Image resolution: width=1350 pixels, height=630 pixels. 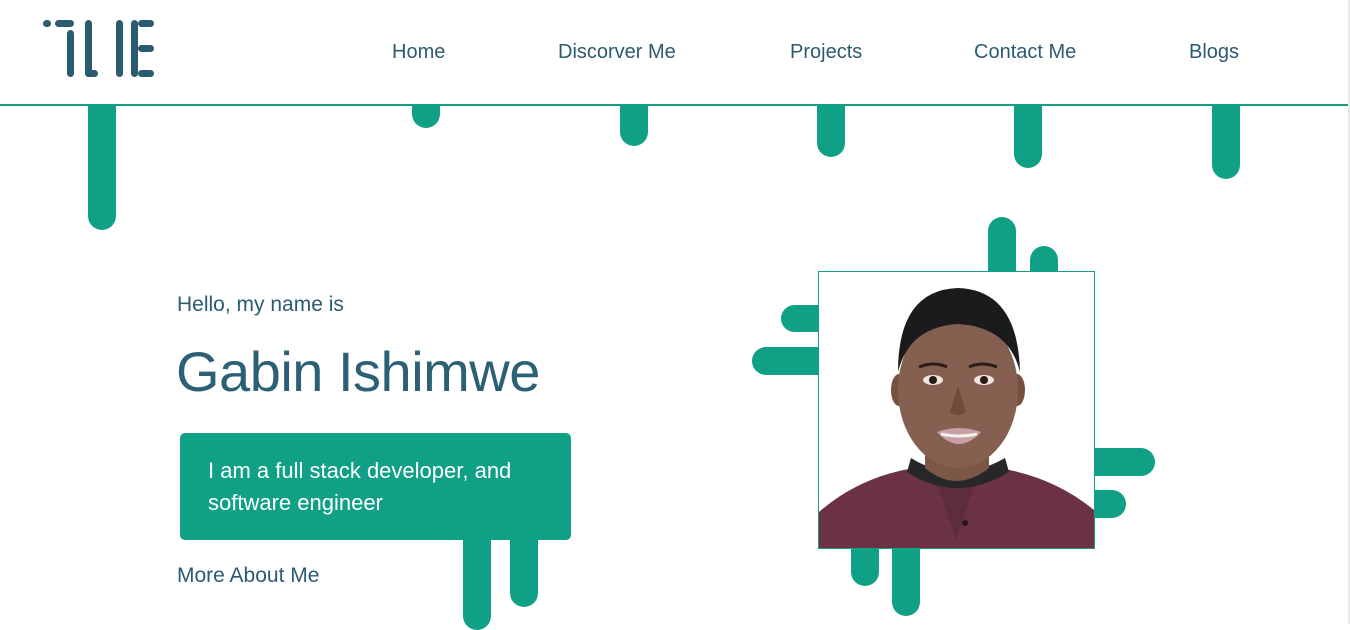 I want to click on nav-home: Home, so click(x=418, y=52).